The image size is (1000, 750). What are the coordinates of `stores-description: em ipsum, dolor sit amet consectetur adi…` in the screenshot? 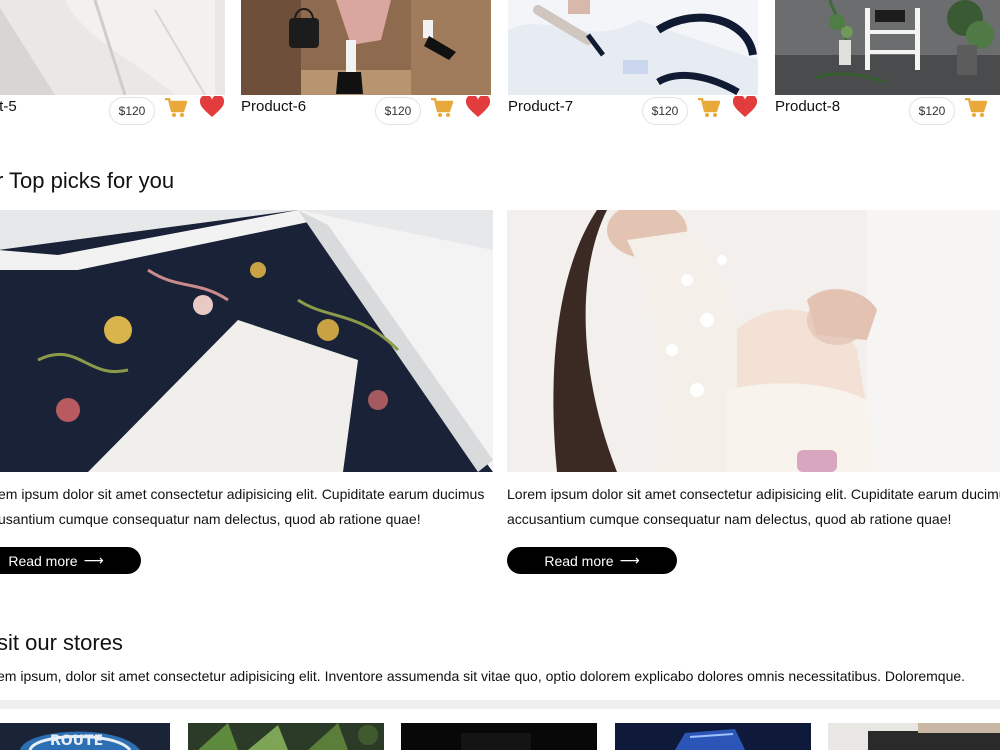 It's located at (483, 676).